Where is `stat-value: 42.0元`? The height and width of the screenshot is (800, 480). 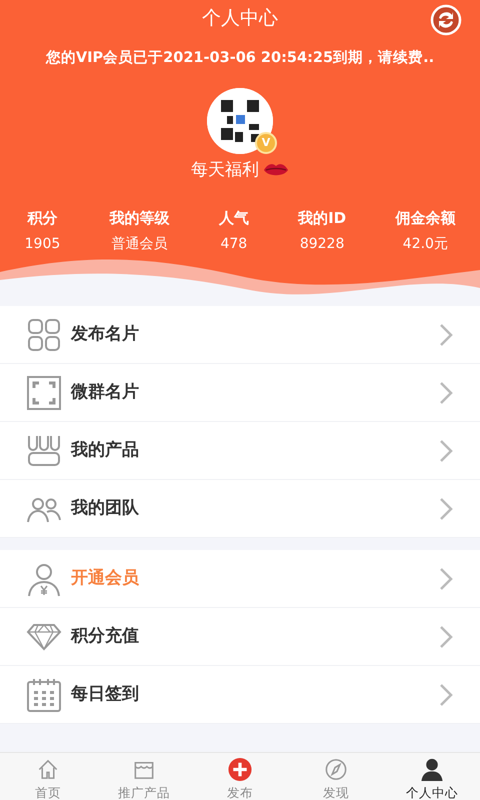 stat-value: 42.0元 is located at coordinates (425, 244).